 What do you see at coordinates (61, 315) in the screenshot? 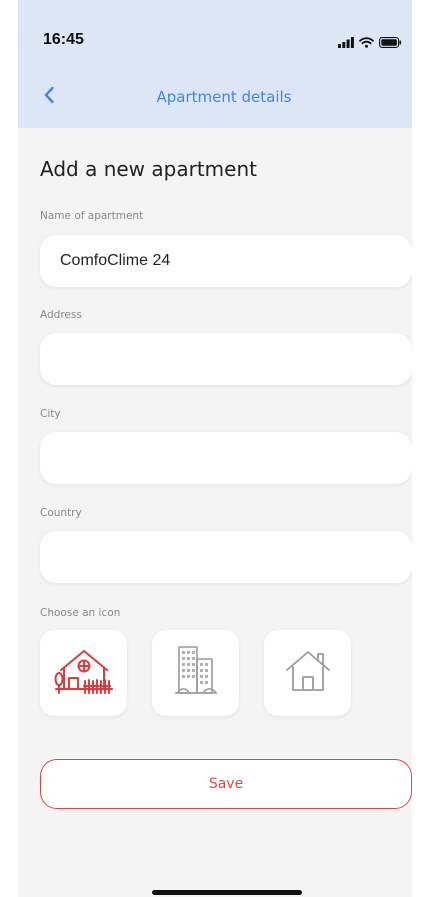
I see `address-label: Address` at bounding box center [61, 315].